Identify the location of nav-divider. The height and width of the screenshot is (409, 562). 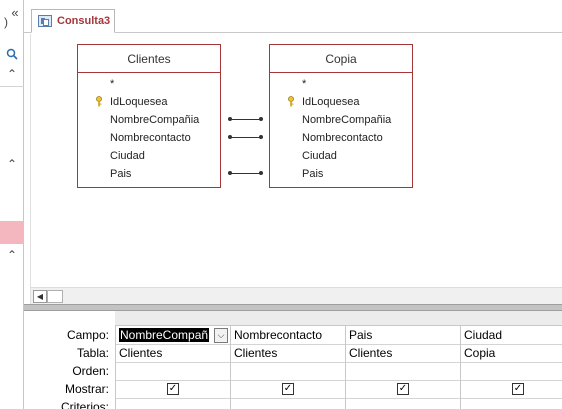
(12, 86).